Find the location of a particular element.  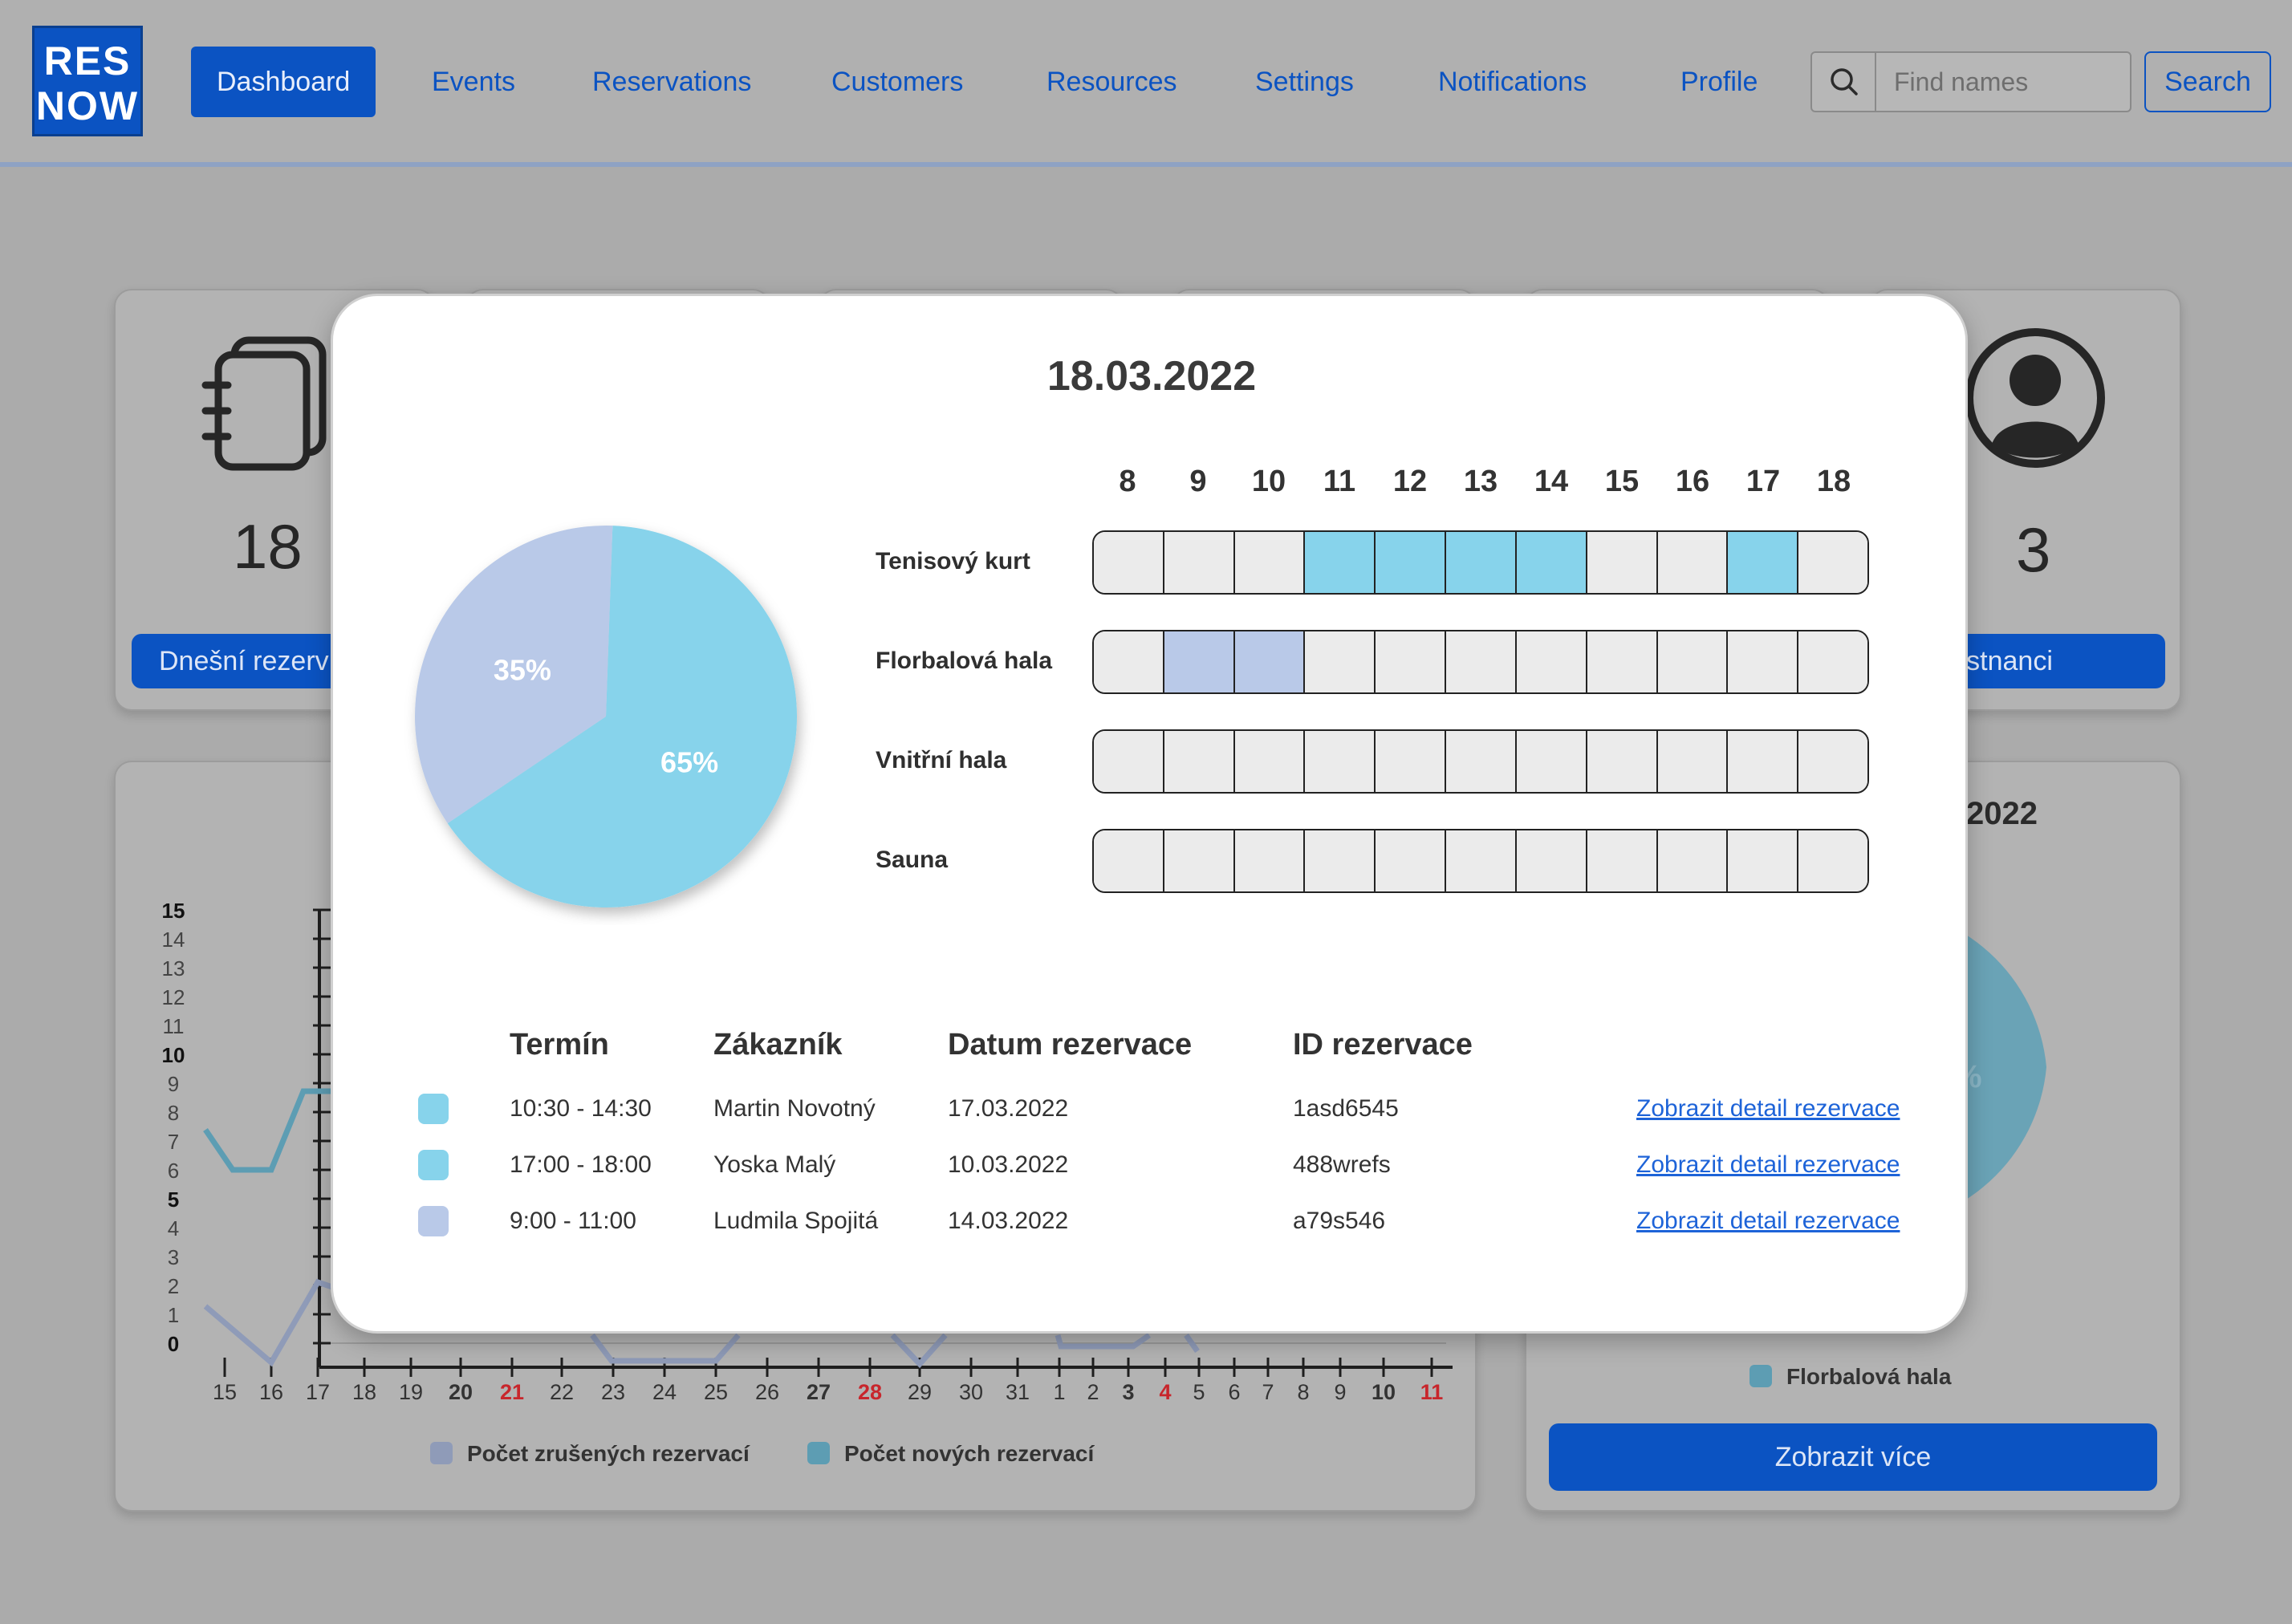

x-tick-label: 6 is located at coordinates (1234, 1392).